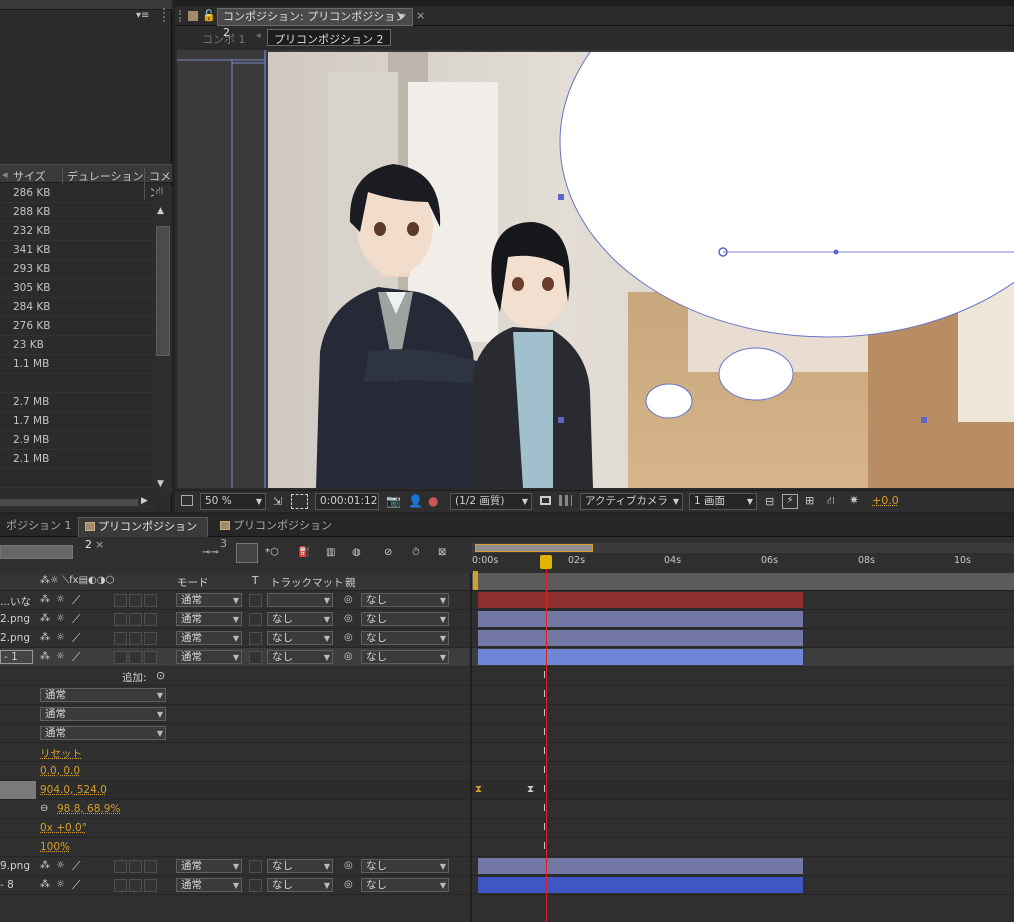 The height and width of the screenshot is (922, 1014). I want to click on panel-menu-icon: ▾≡, so click(142, 15).